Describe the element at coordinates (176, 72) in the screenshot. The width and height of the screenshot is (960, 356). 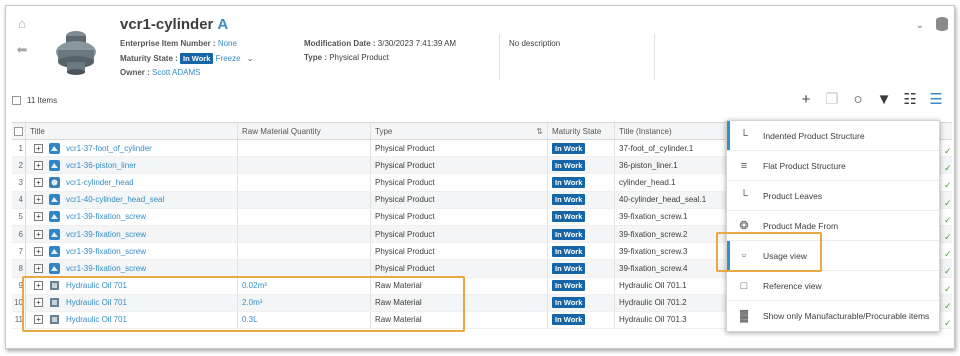
I see `owner-value: Scott ADAMS` at that location.